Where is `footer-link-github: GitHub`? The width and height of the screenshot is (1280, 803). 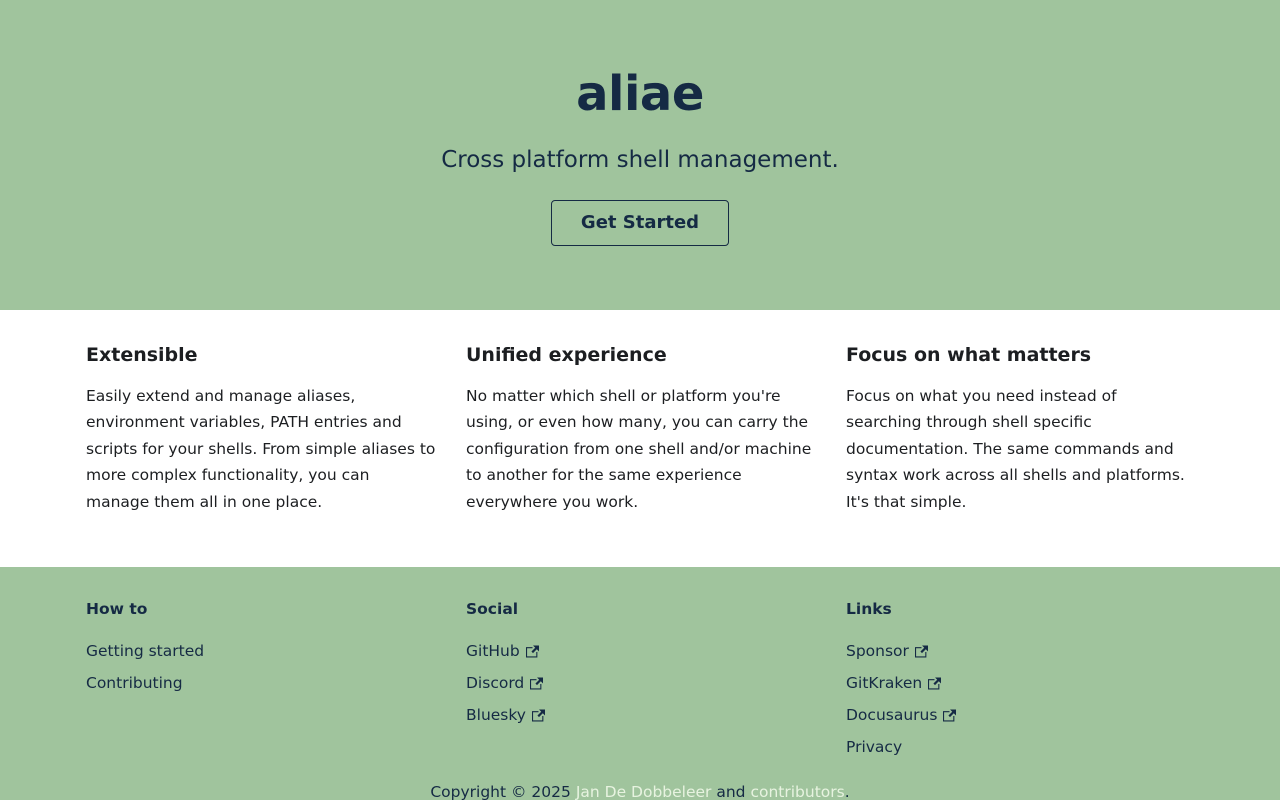 footer-link-github: GitHub is located at coordinates (493, 651).